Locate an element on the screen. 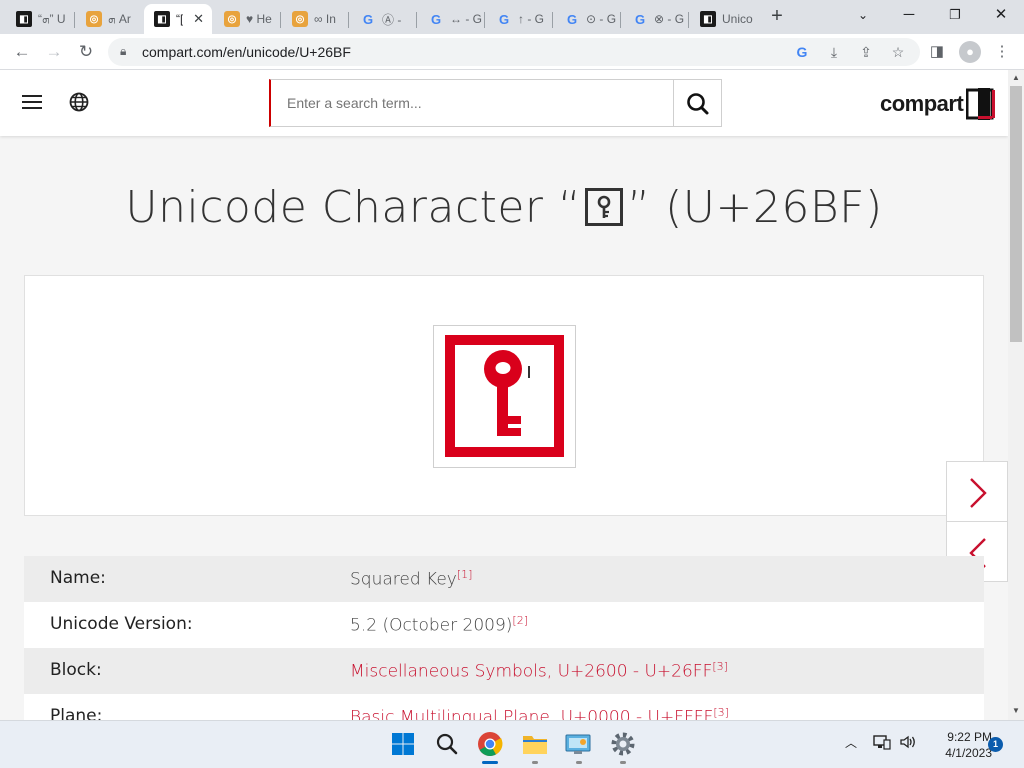 The image size is (1024, 768). address-bar: 🔒︎ compart.com/en/unicode/U+26BF G ⤓ ⇪ ☆ is located at coordinates (514, 52).